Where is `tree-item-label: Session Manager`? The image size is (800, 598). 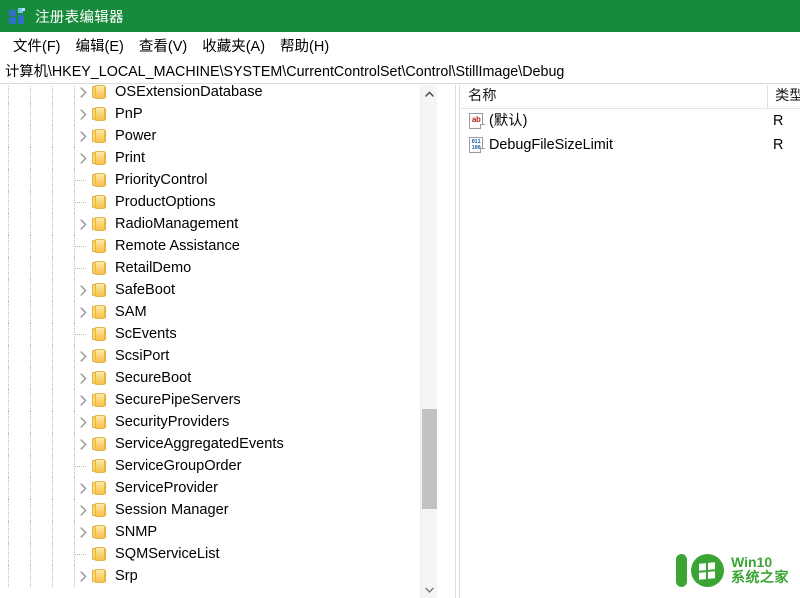
tree-item-label: Session Manager is located at coordinates (172, 510).